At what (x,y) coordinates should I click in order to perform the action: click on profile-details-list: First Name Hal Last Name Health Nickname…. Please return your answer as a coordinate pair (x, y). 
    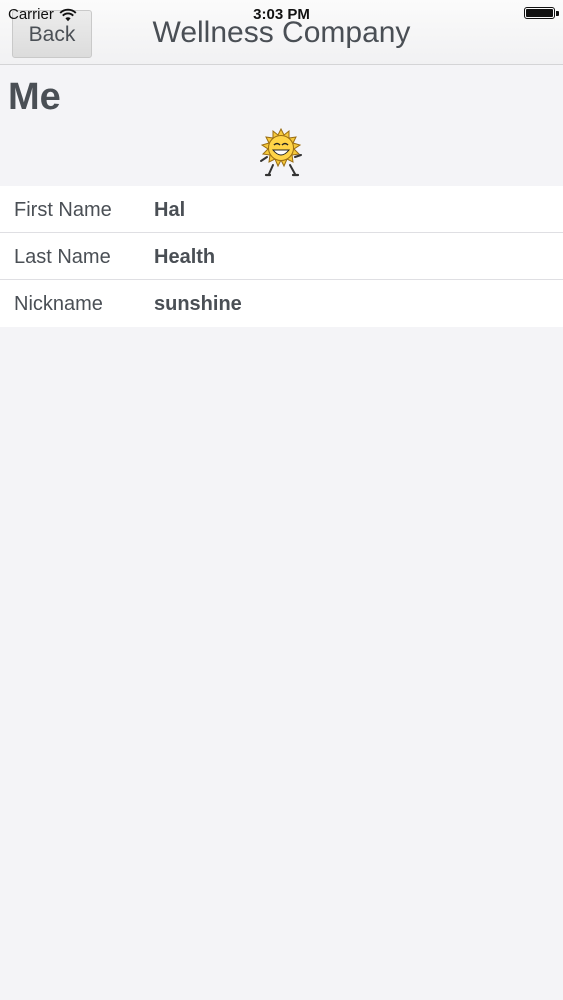
    Looking at the image, I should click on (281, 256).